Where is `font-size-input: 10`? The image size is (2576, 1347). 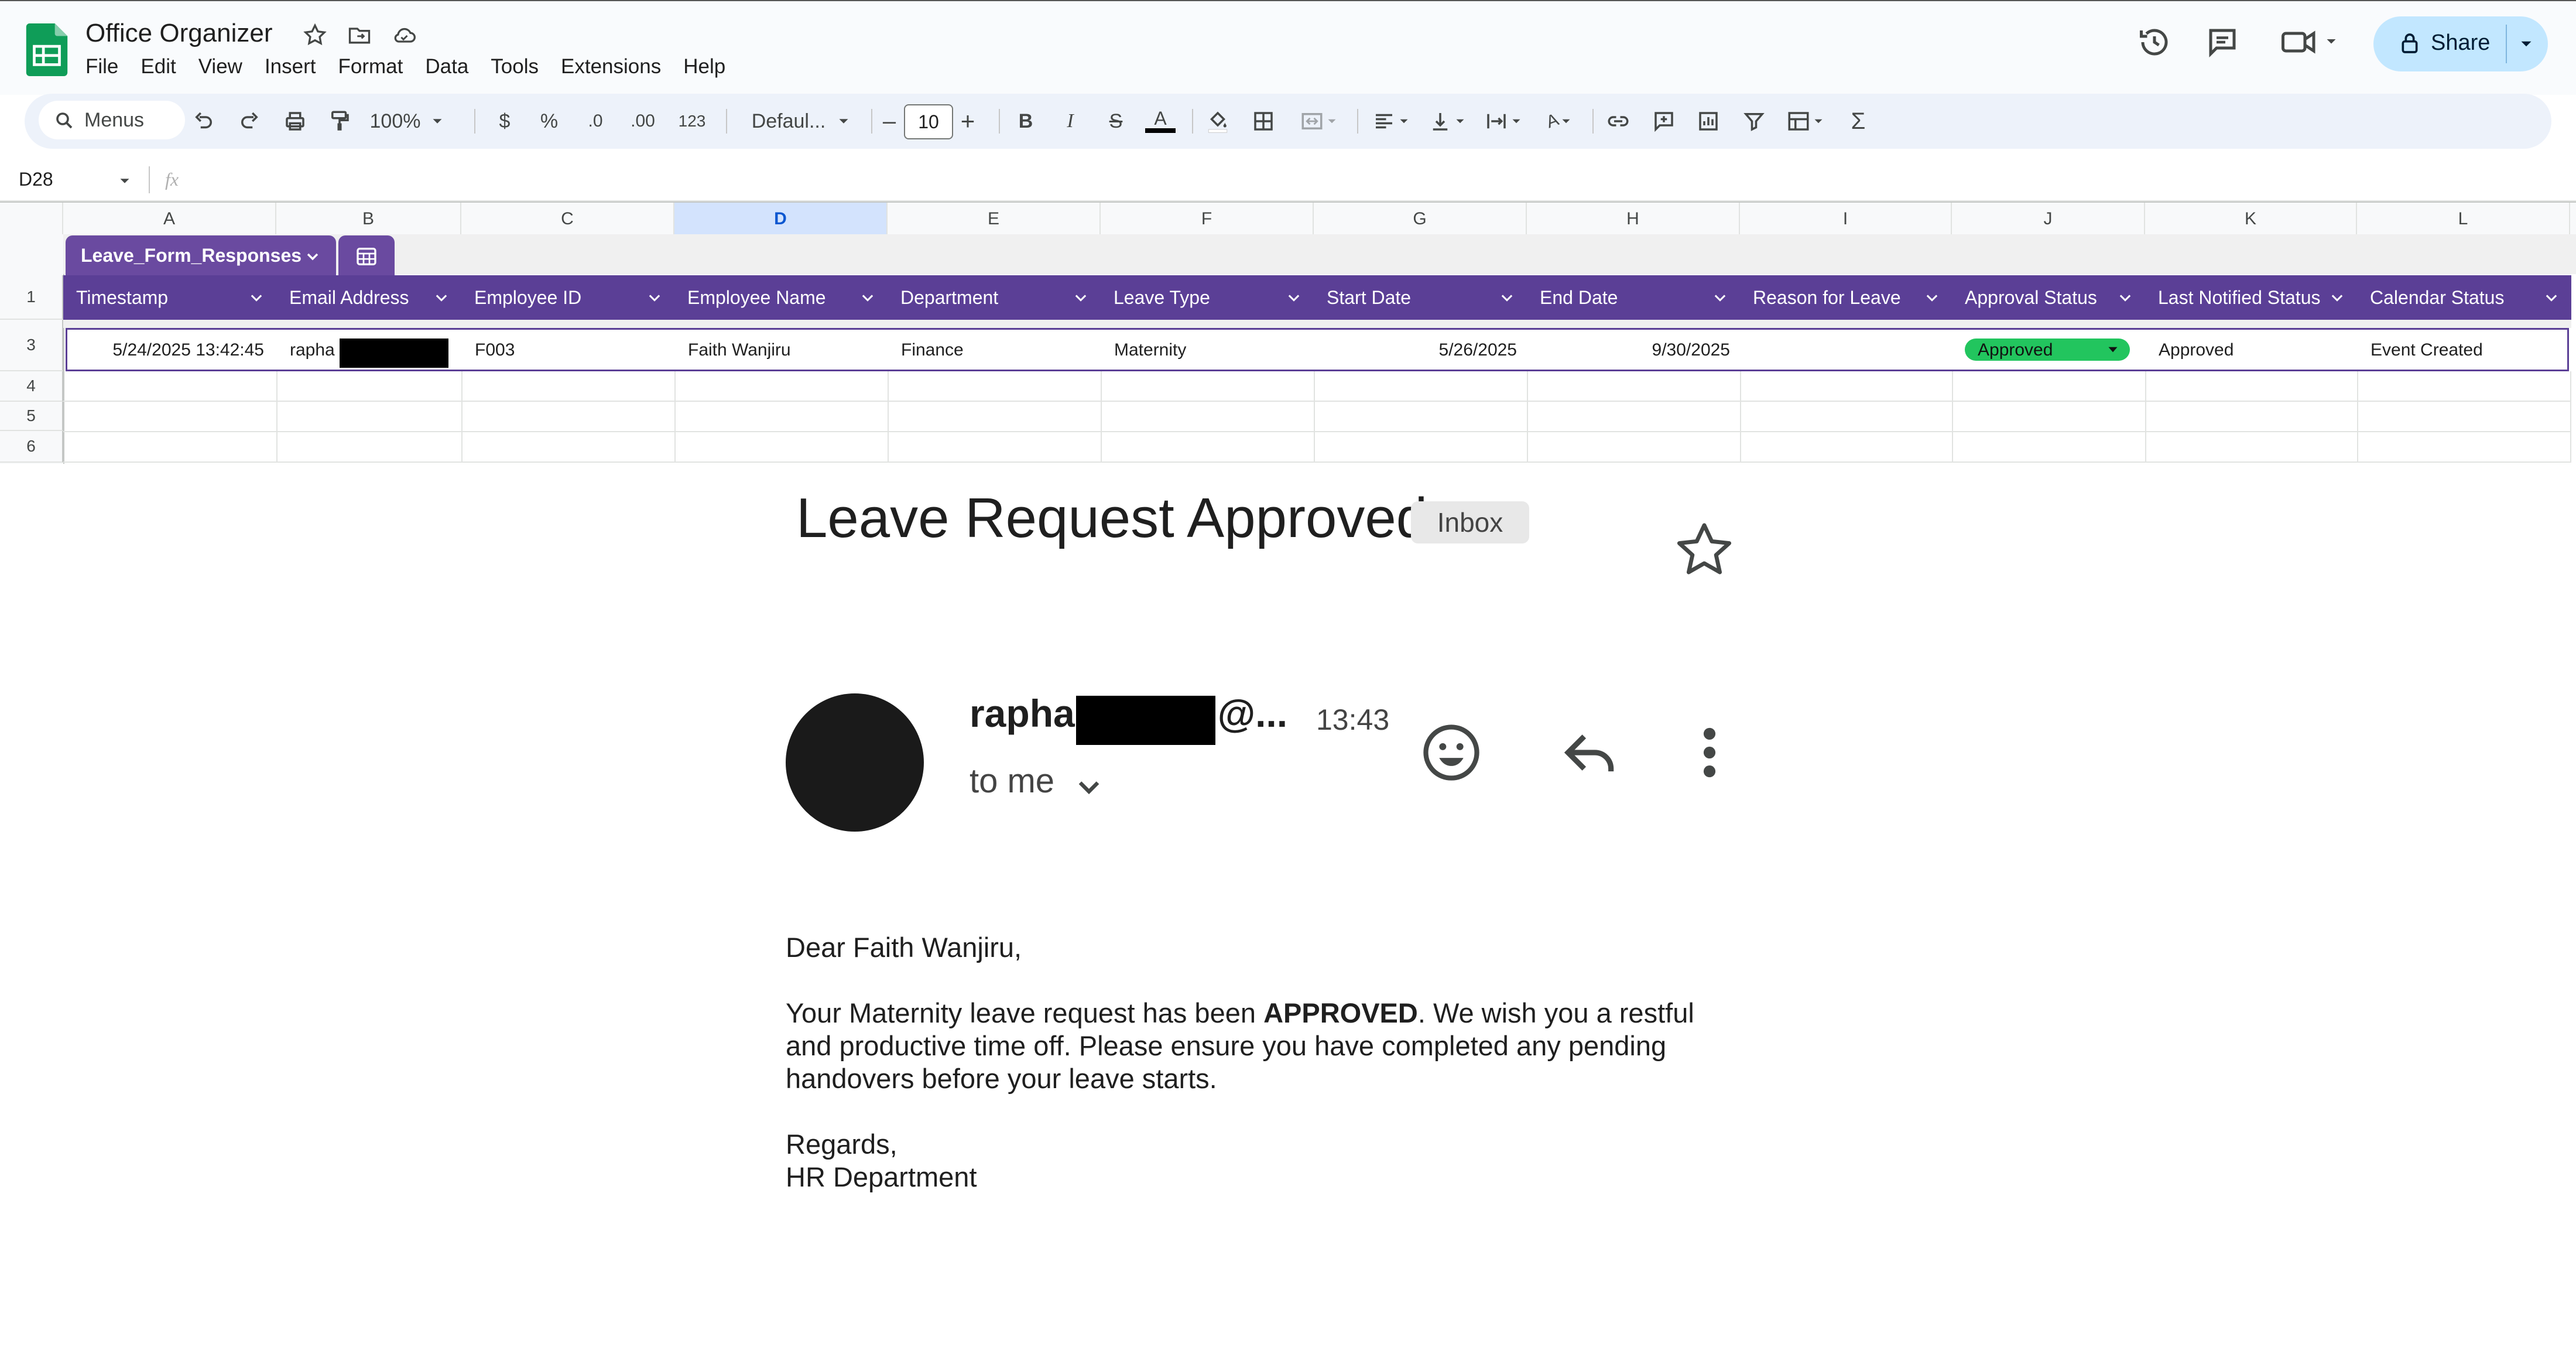 font-size-input: 10 is located at coordinates (928, 121).